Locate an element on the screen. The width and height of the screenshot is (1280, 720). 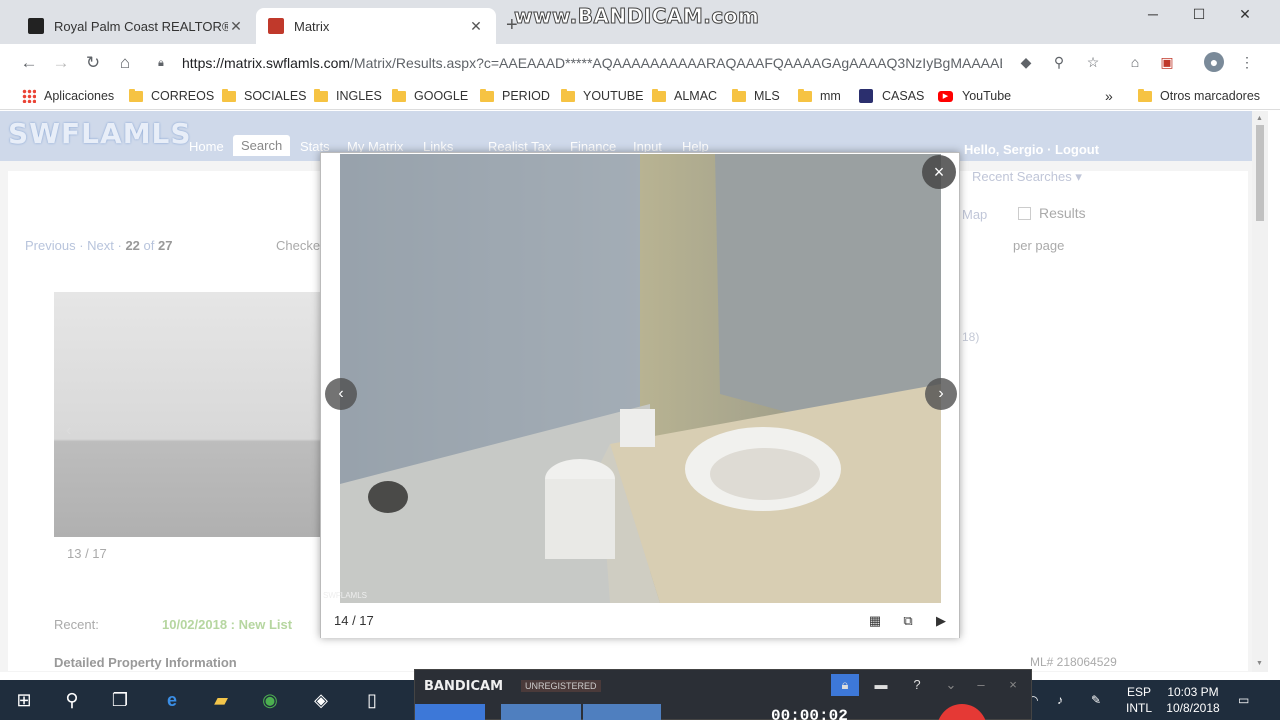
photo-prev-icon: ‹ is located at coordinates (68, 431).